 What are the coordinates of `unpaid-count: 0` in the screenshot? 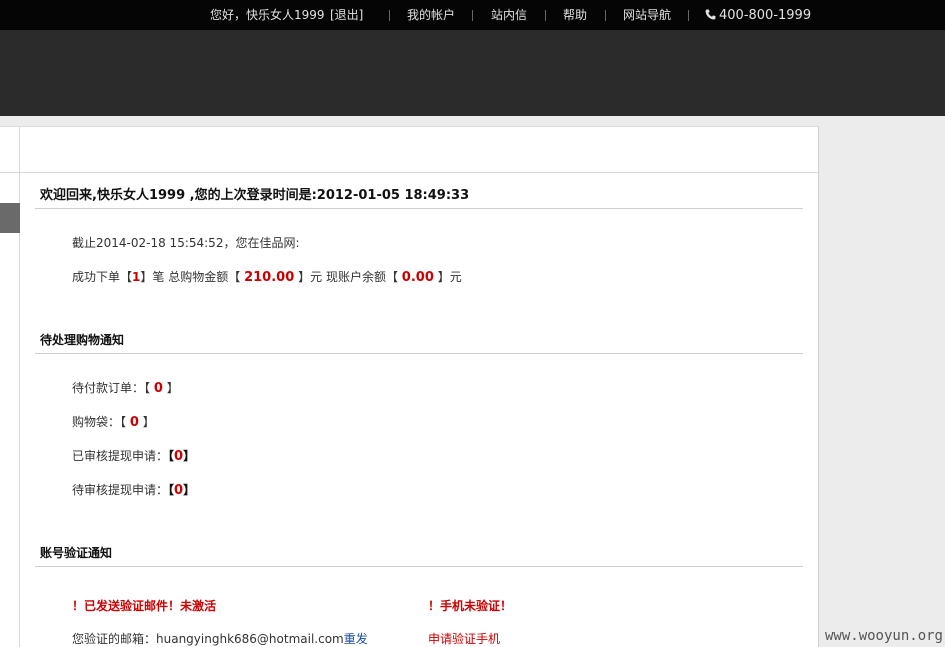 It's located at (158, 388).